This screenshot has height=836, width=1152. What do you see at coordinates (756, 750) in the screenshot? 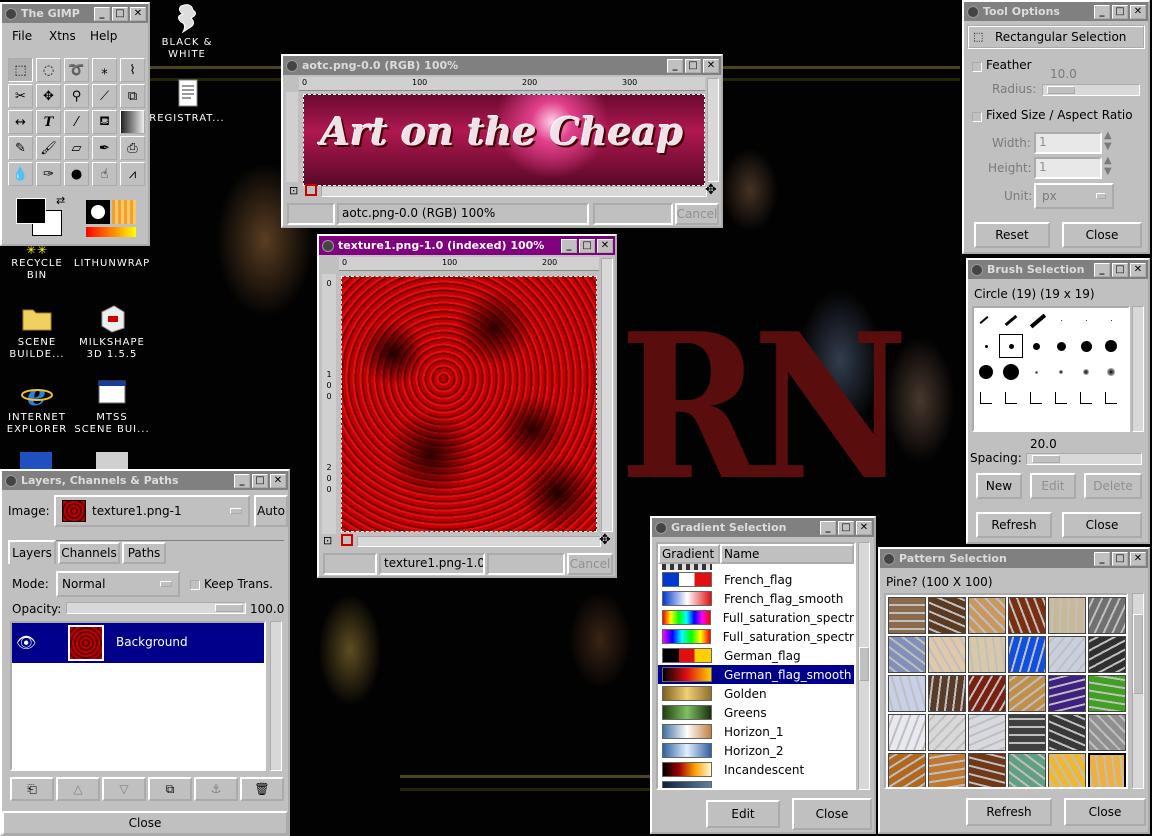
I see `list-item: Horizon_2` at bounding box center [756, 750].